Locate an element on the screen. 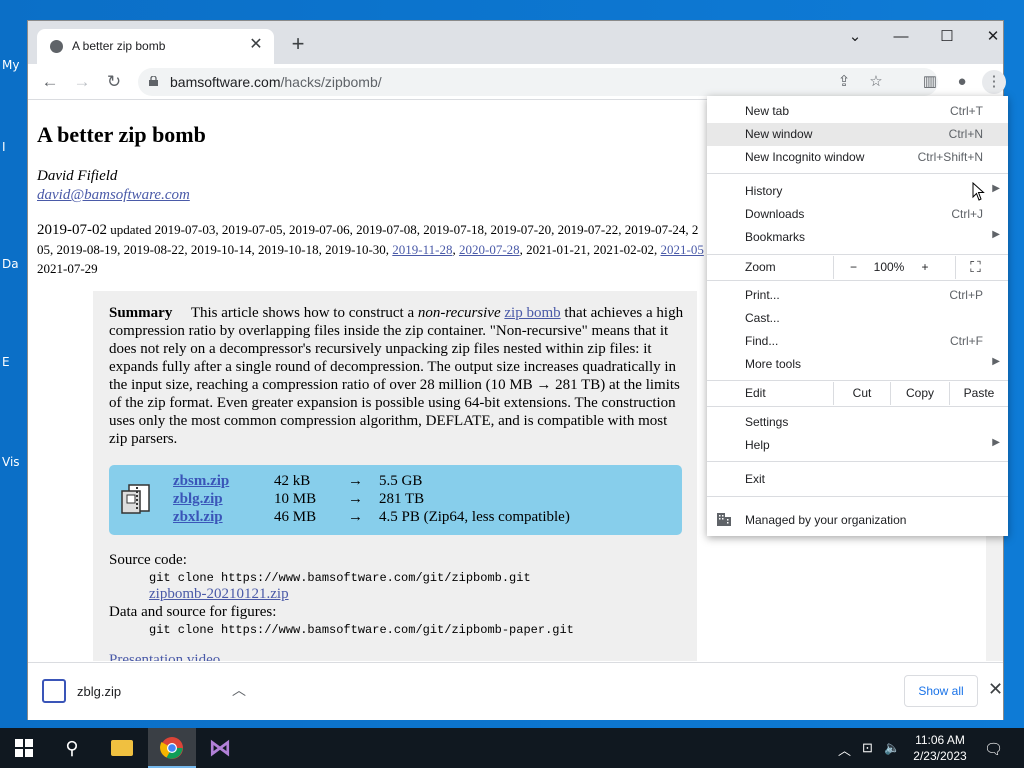  side-panel-icon: ▥ is located at coordinates (930, 82).